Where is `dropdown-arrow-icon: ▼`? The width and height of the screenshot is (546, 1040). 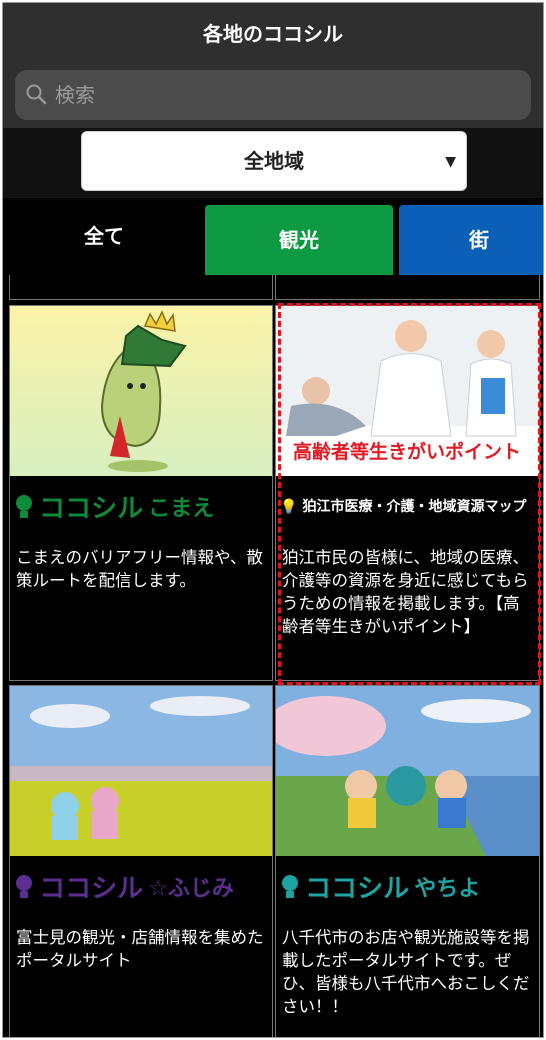
dropdown-arrow-icon: ▼ is located at coordinates (450, 162).